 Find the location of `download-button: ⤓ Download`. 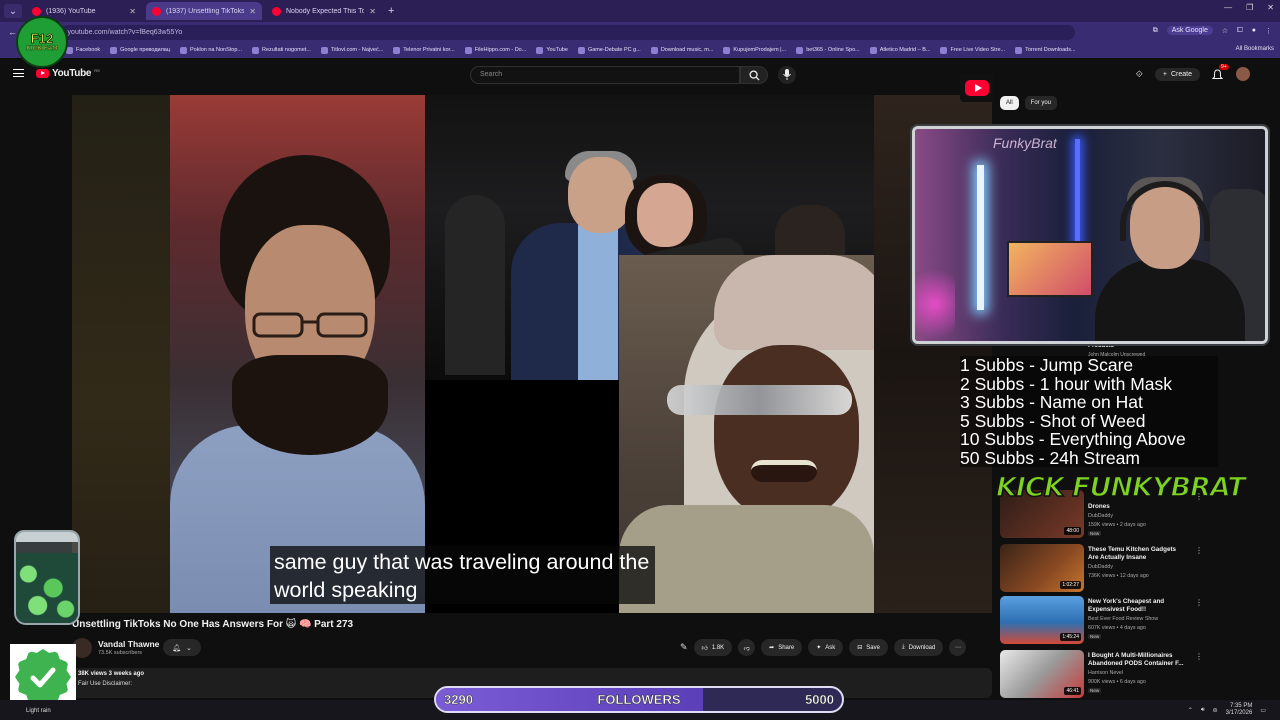

download-button: ⤓ Download is located at coordinates (918, 647).